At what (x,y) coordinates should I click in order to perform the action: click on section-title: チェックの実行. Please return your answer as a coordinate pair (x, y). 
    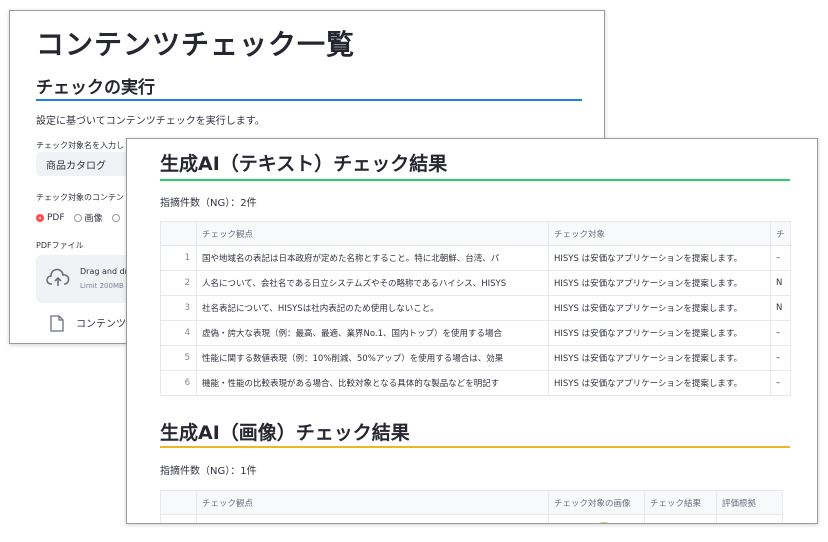
    Looking at the image, I should click on (95, 88).